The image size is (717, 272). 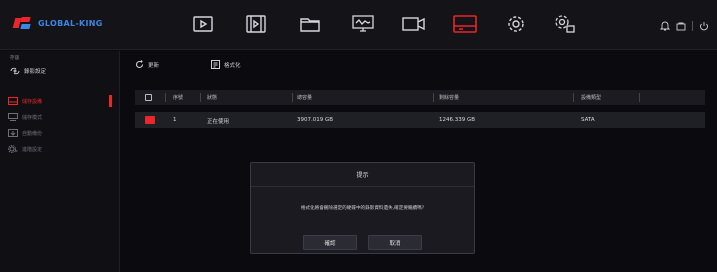 What do you see at coordinates (588, 120) in the screenshot?
I see `row-device-type: SATA` at bounding box center [588, 120].